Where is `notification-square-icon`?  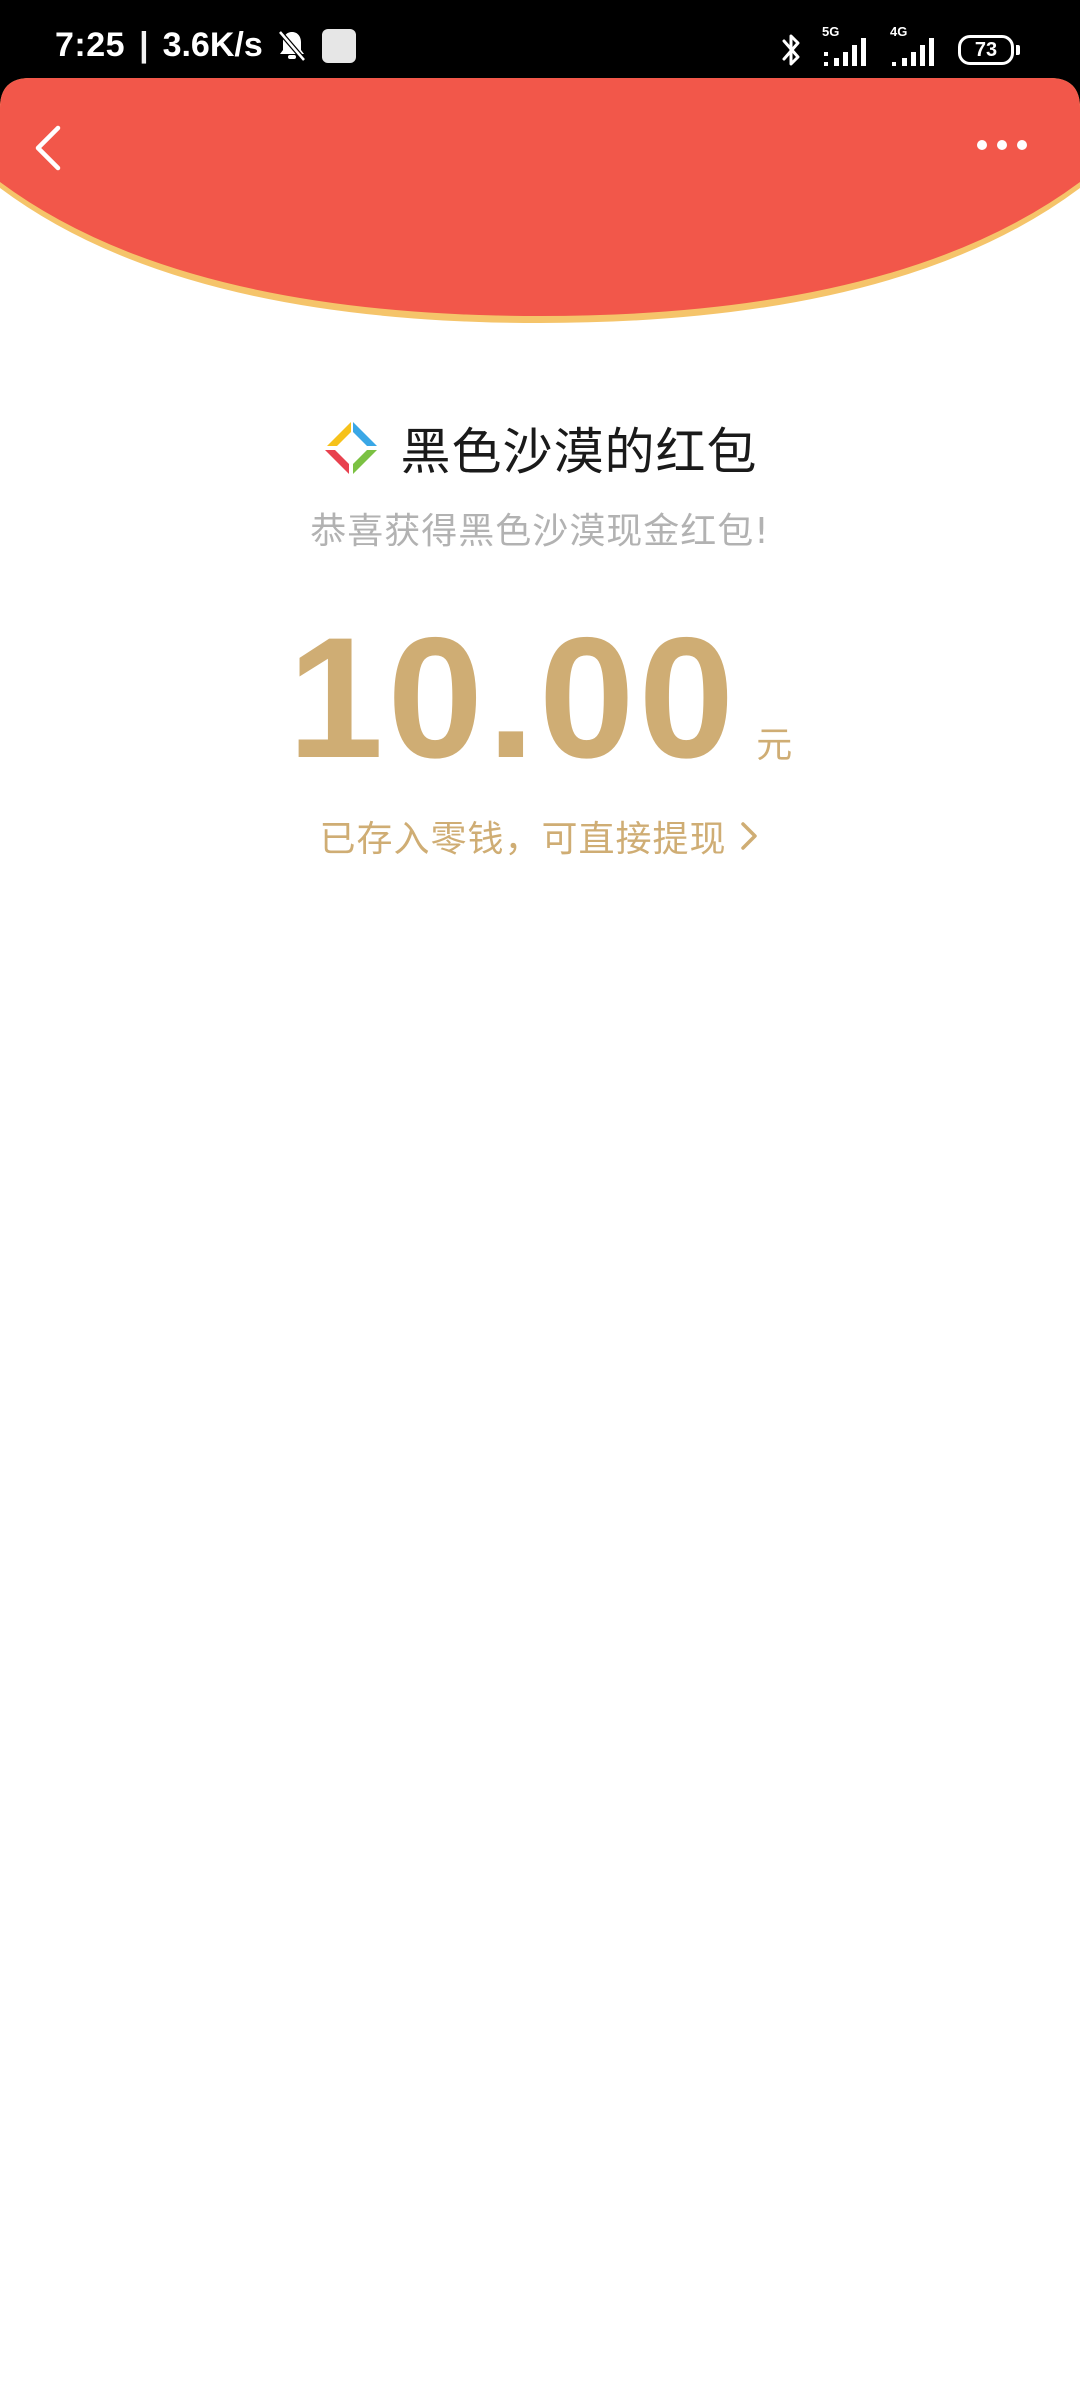 notification-square-icon is located at coordinates (339, 46).